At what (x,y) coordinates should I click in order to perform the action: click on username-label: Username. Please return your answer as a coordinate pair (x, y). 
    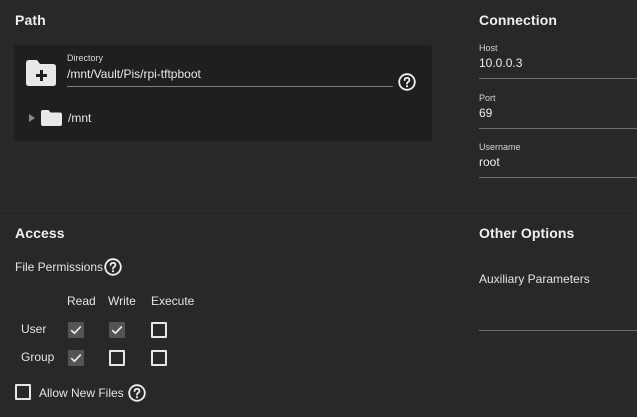
    Looking at the image, I should click on (500, 147).